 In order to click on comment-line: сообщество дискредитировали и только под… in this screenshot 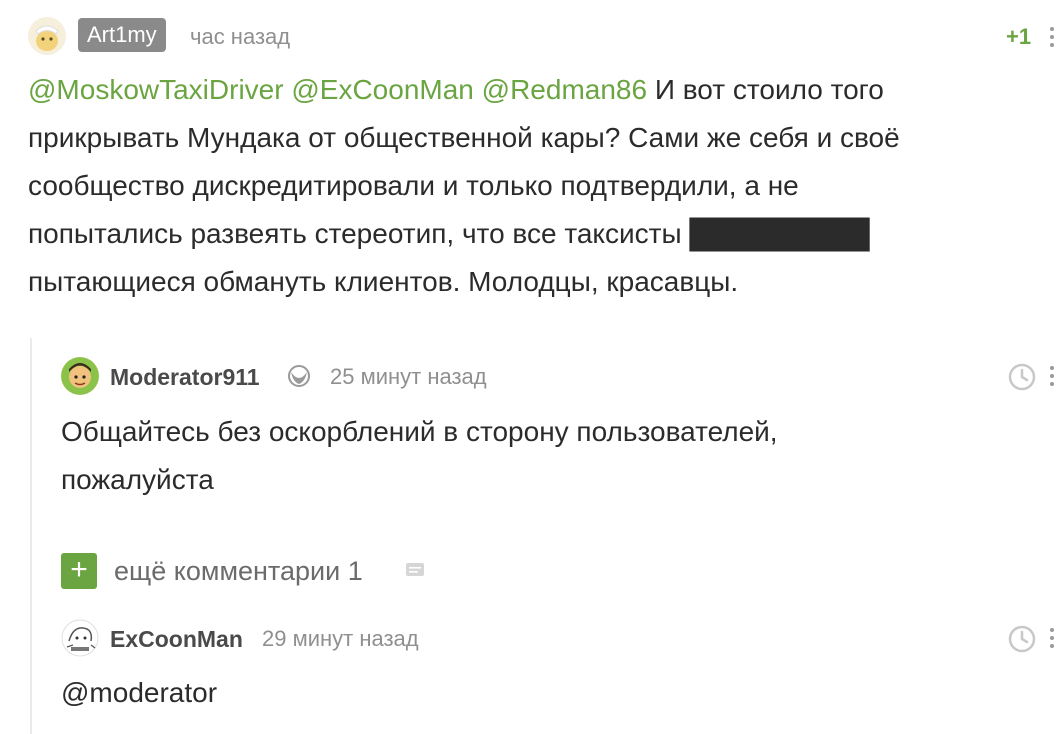, I will do `click(413, 185)`.